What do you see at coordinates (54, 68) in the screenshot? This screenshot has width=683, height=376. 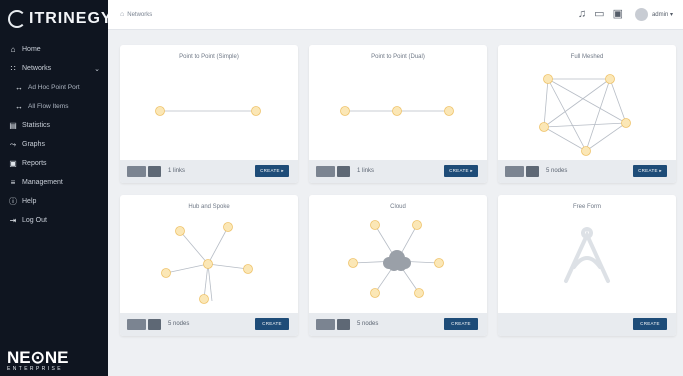 I see `sidebar-item-networks: ∷ Networks ⌄` at bounding box center [54, 68].